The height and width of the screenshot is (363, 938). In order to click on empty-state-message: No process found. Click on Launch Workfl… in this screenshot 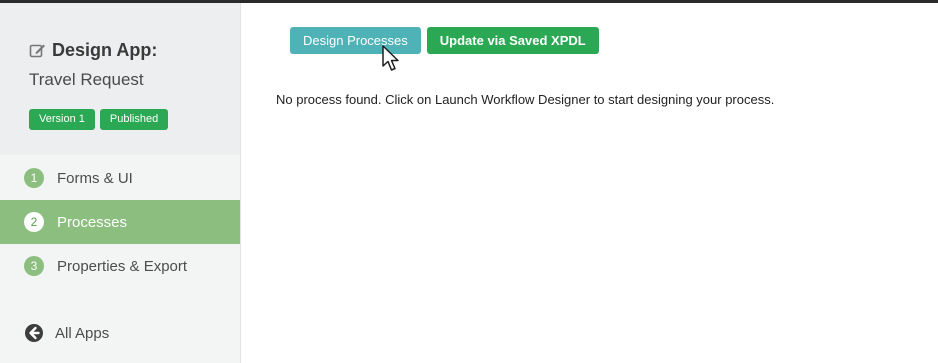, I will do `click(525, 99)`.